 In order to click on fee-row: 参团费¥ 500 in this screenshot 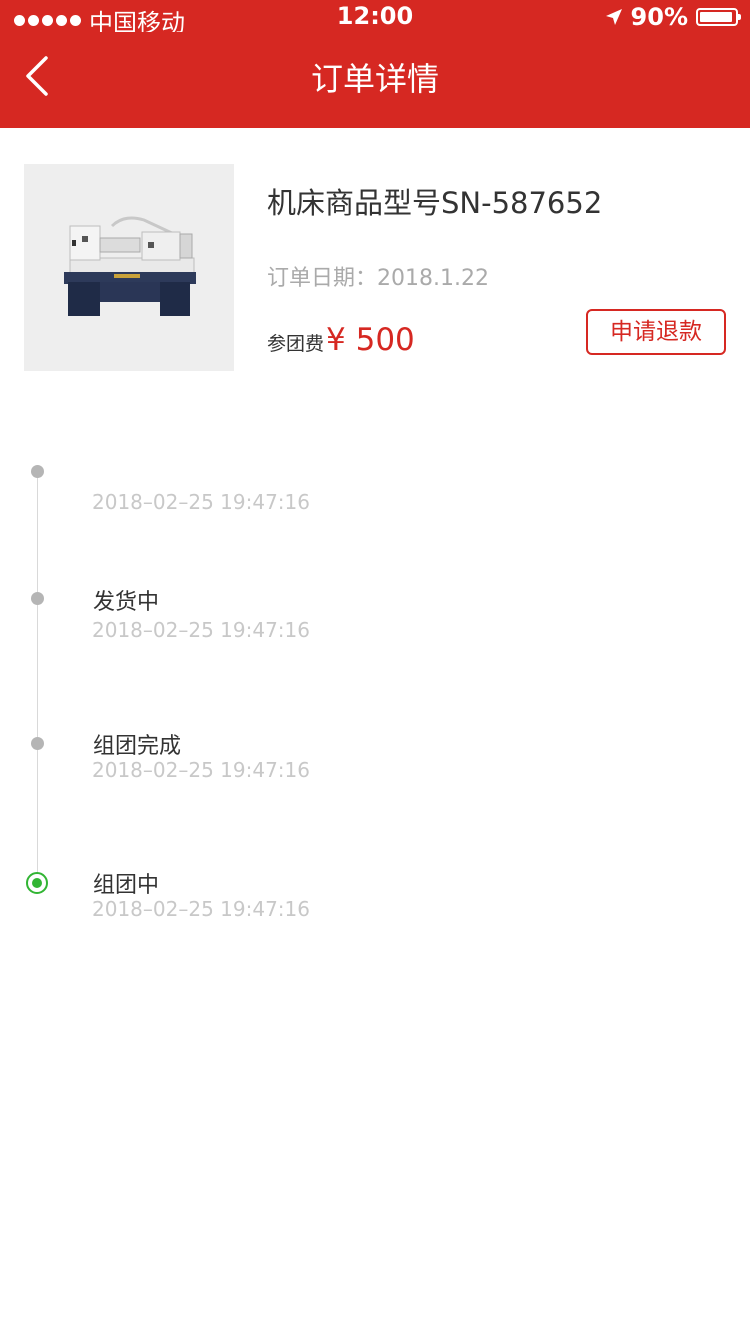, I will do `click(341, 340)`.